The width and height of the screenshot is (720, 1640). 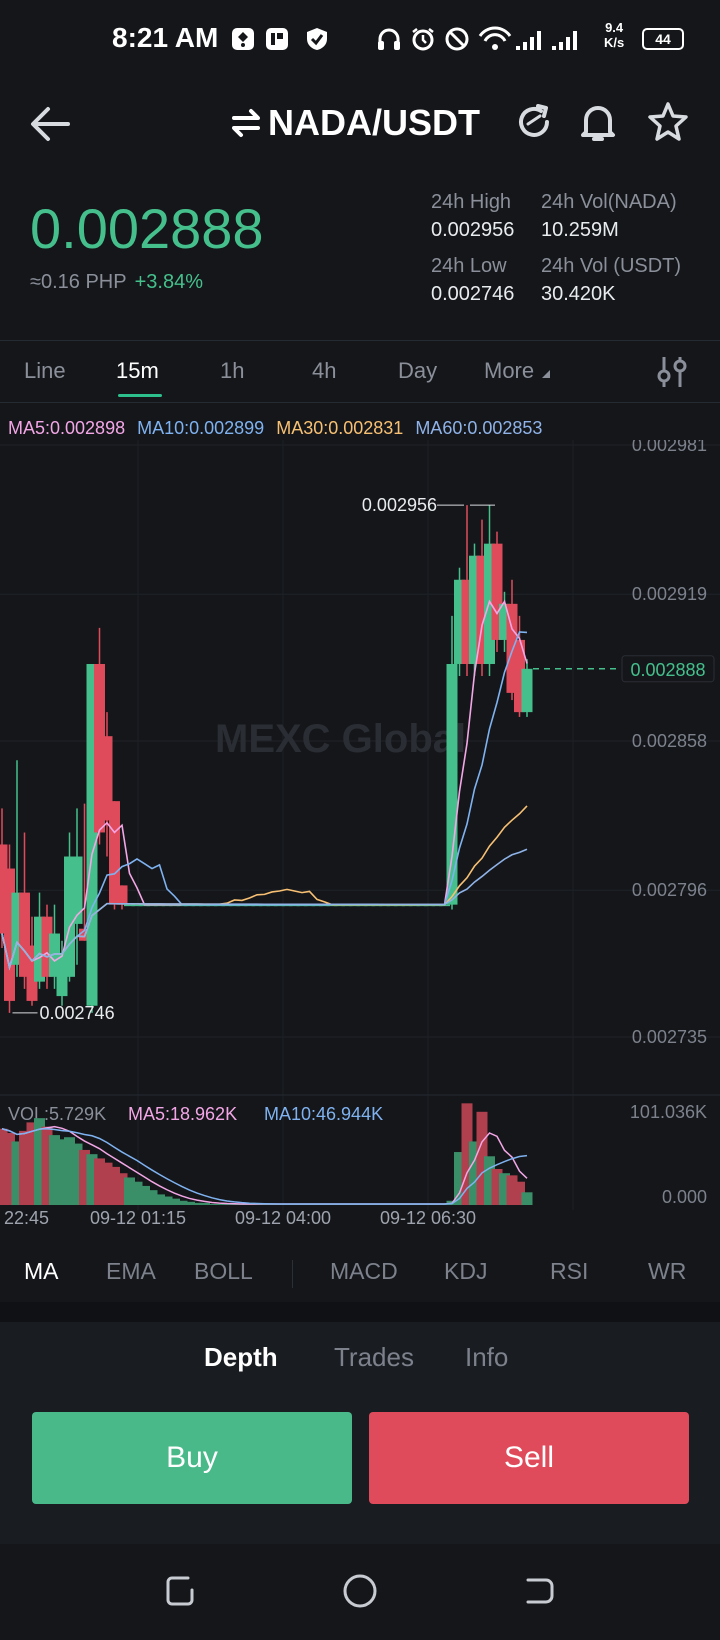 I want to click on y-tick-label: 0.002919, so click(x=669, y=594).